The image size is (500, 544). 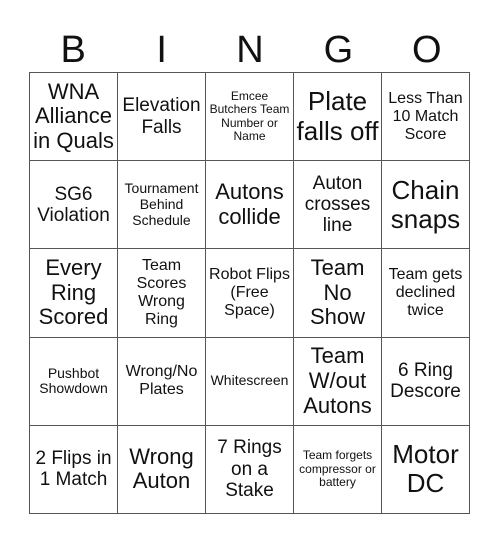 I want to click on bingo-cell: Pushbot Showdown, so click(x=74, y=381).